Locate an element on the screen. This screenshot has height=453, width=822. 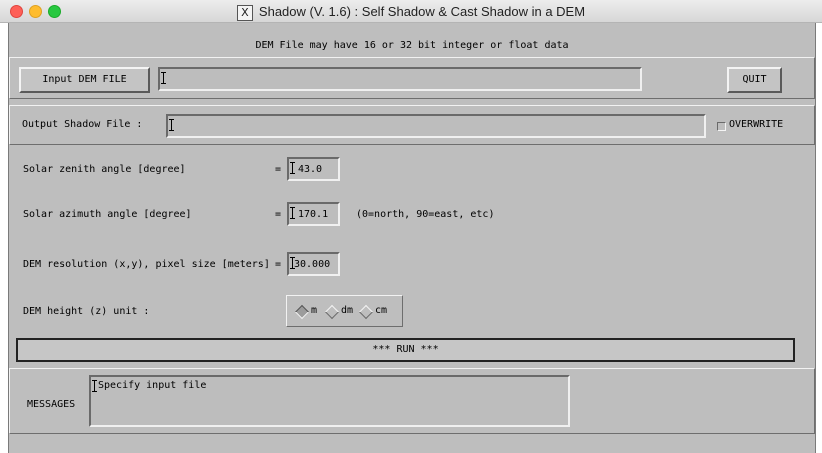
solar-azimuth-label: Solar azimuth angle [degree] is located at coordinates (107, 214).